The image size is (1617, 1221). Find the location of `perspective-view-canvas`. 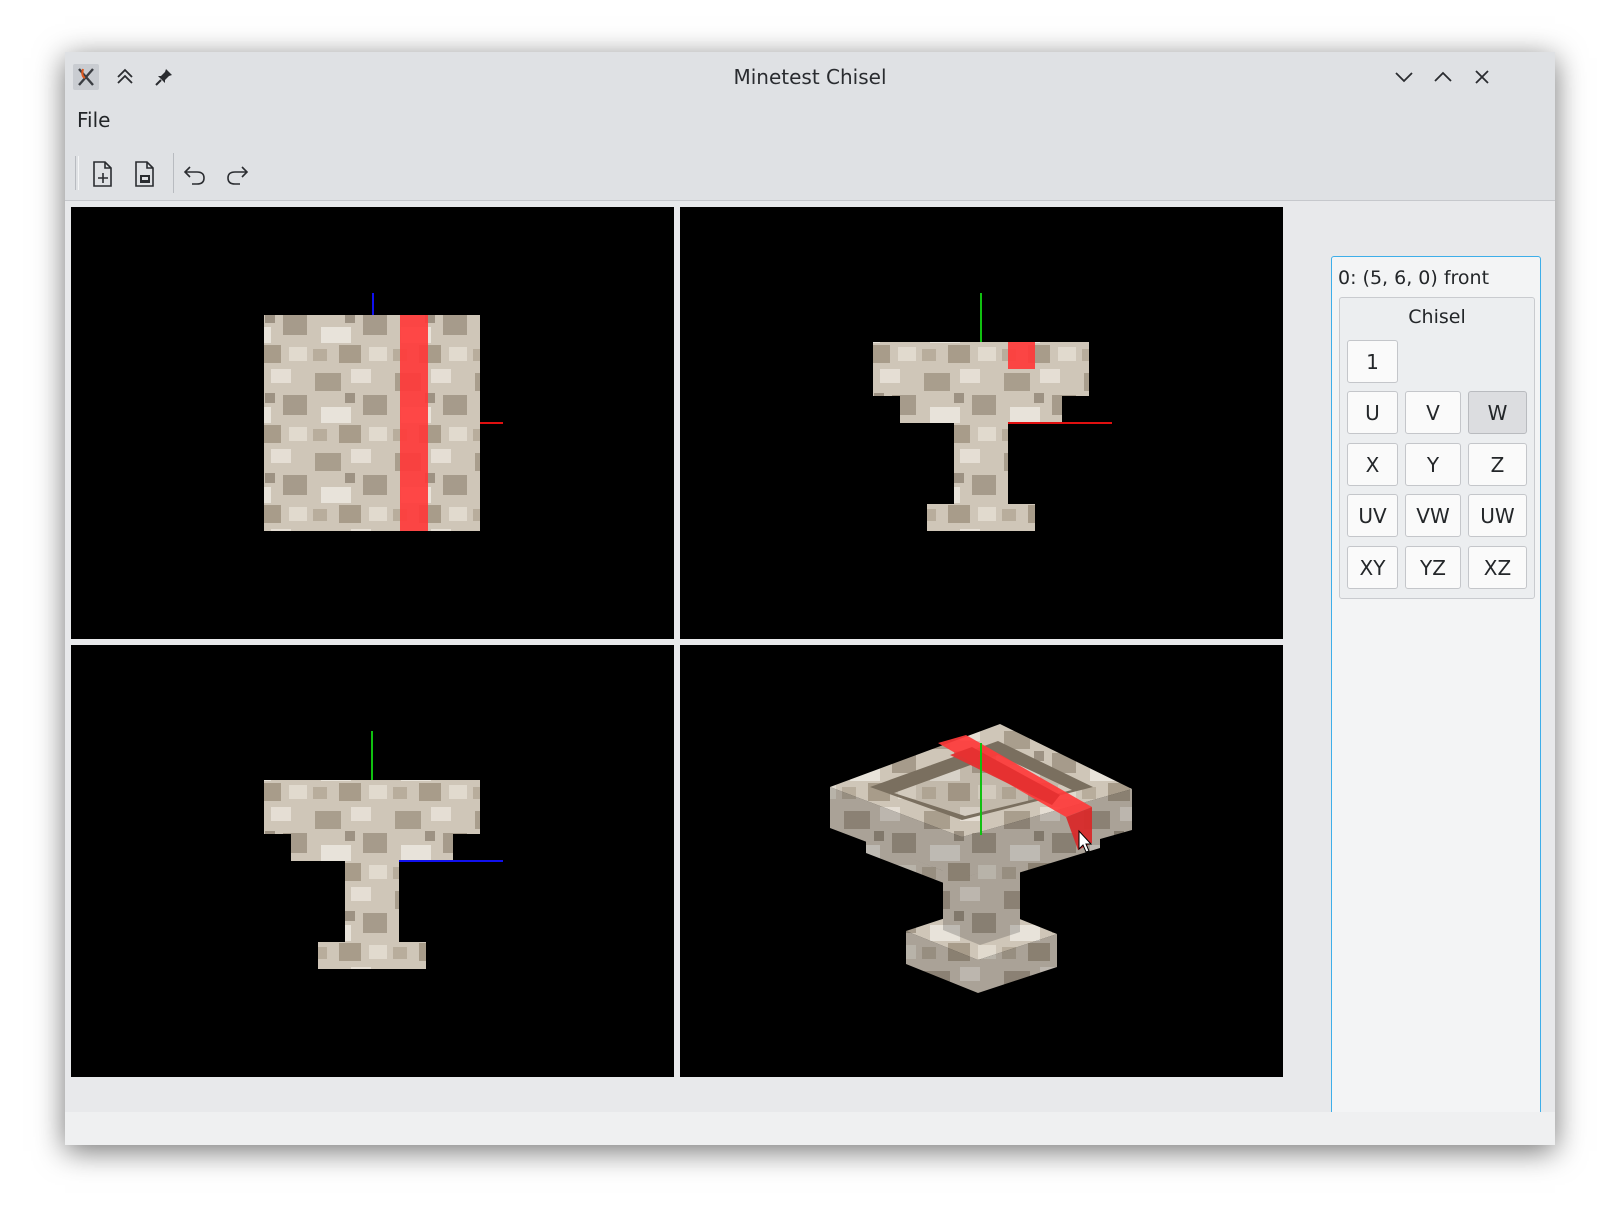

perspective-view-canvas is located at coordinates (981, 858).